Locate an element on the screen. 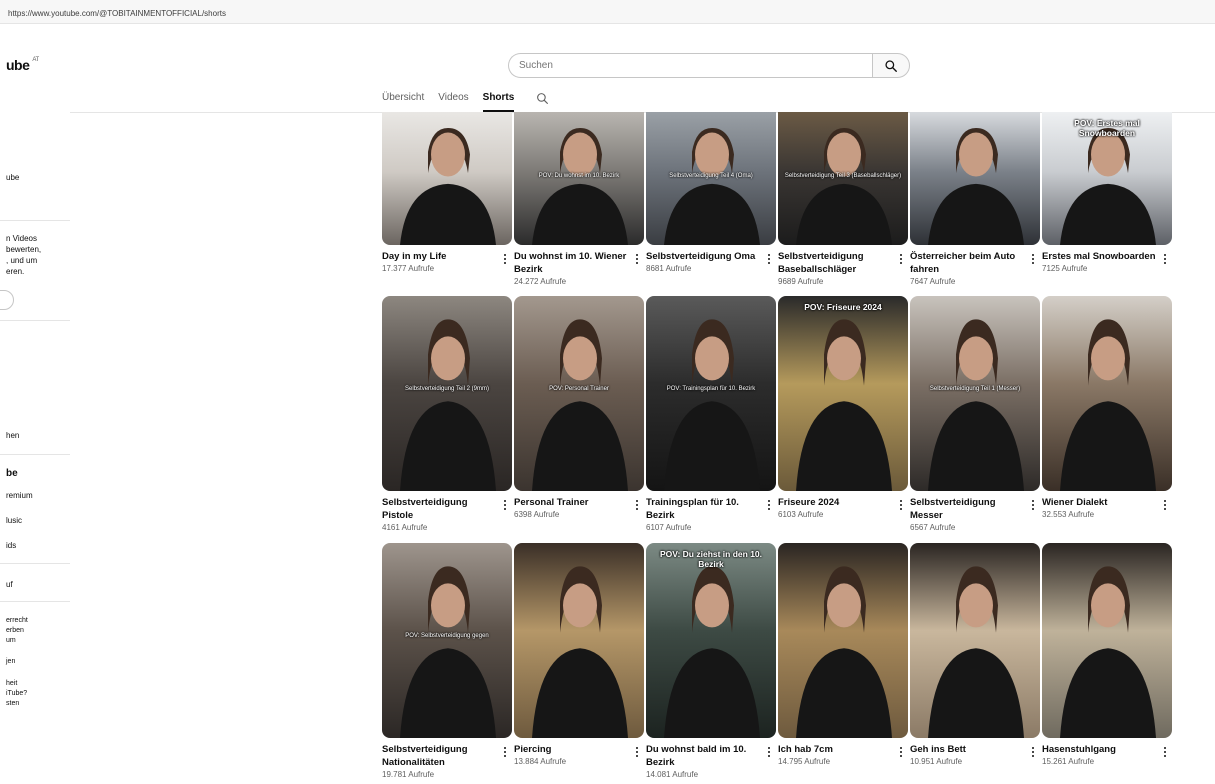  tab-shorts: Shorts is located at coordinates (498, 100).